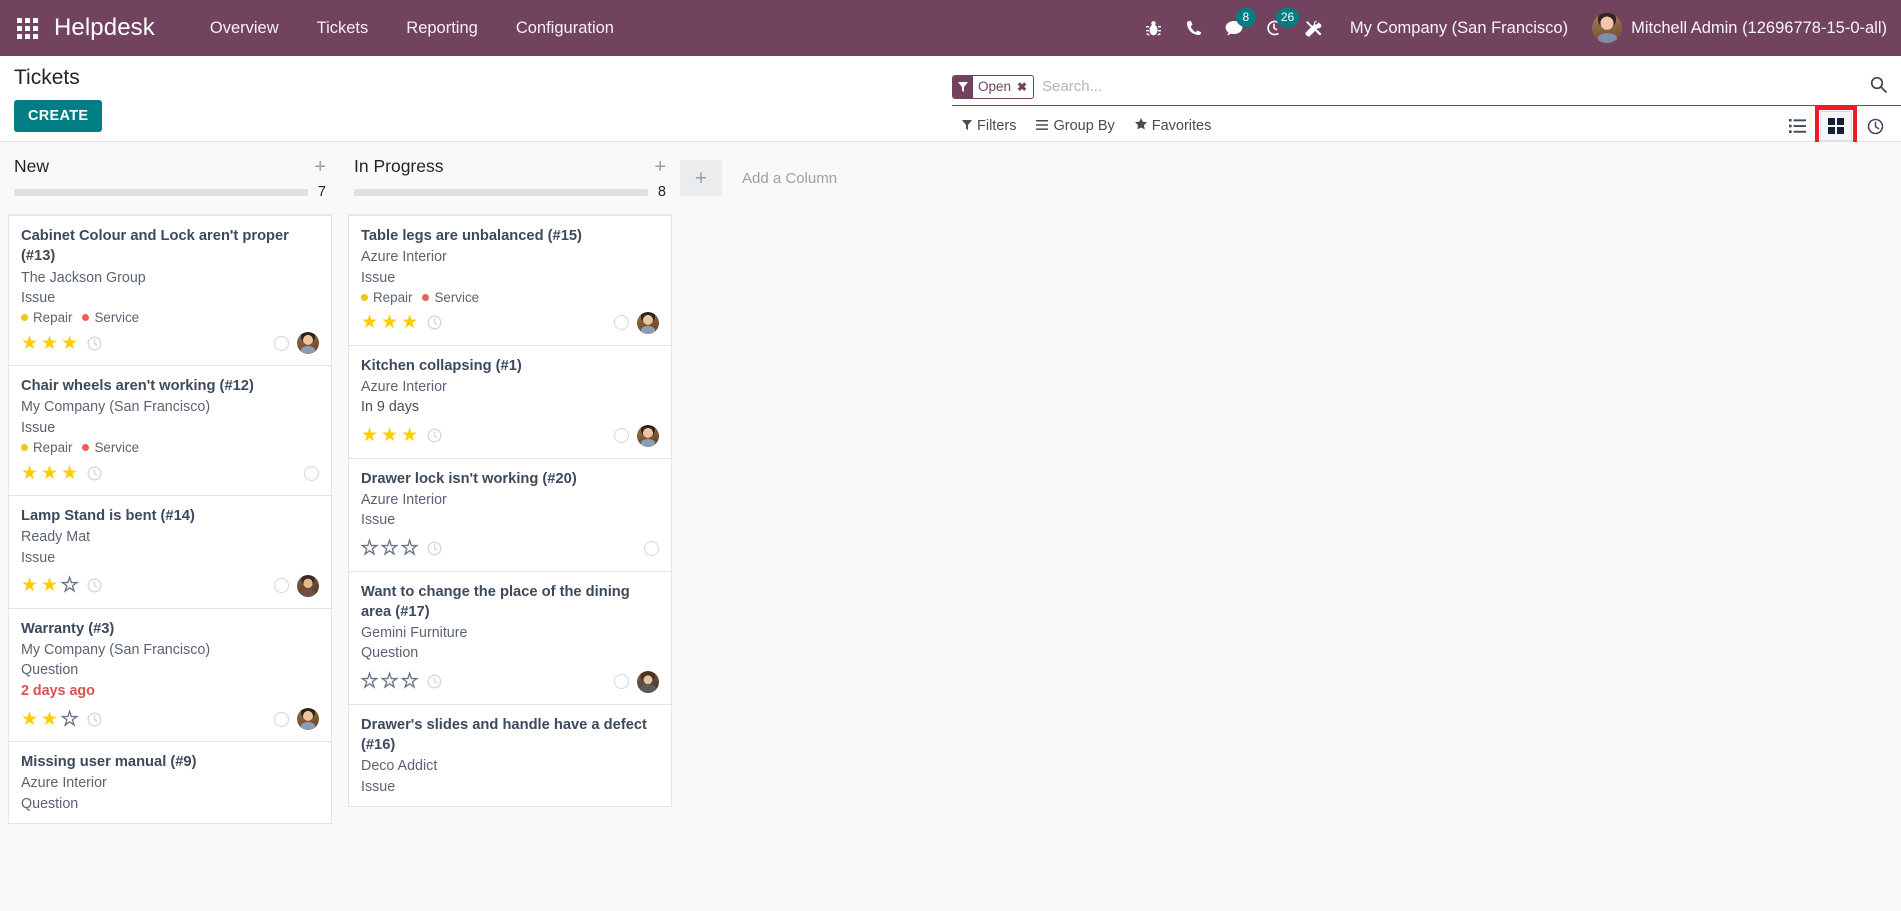  What do you see at coordinates (993, 86) in the screenshot?
I see `search-facet-open: Open ✖` at bounding box center [993, 86].